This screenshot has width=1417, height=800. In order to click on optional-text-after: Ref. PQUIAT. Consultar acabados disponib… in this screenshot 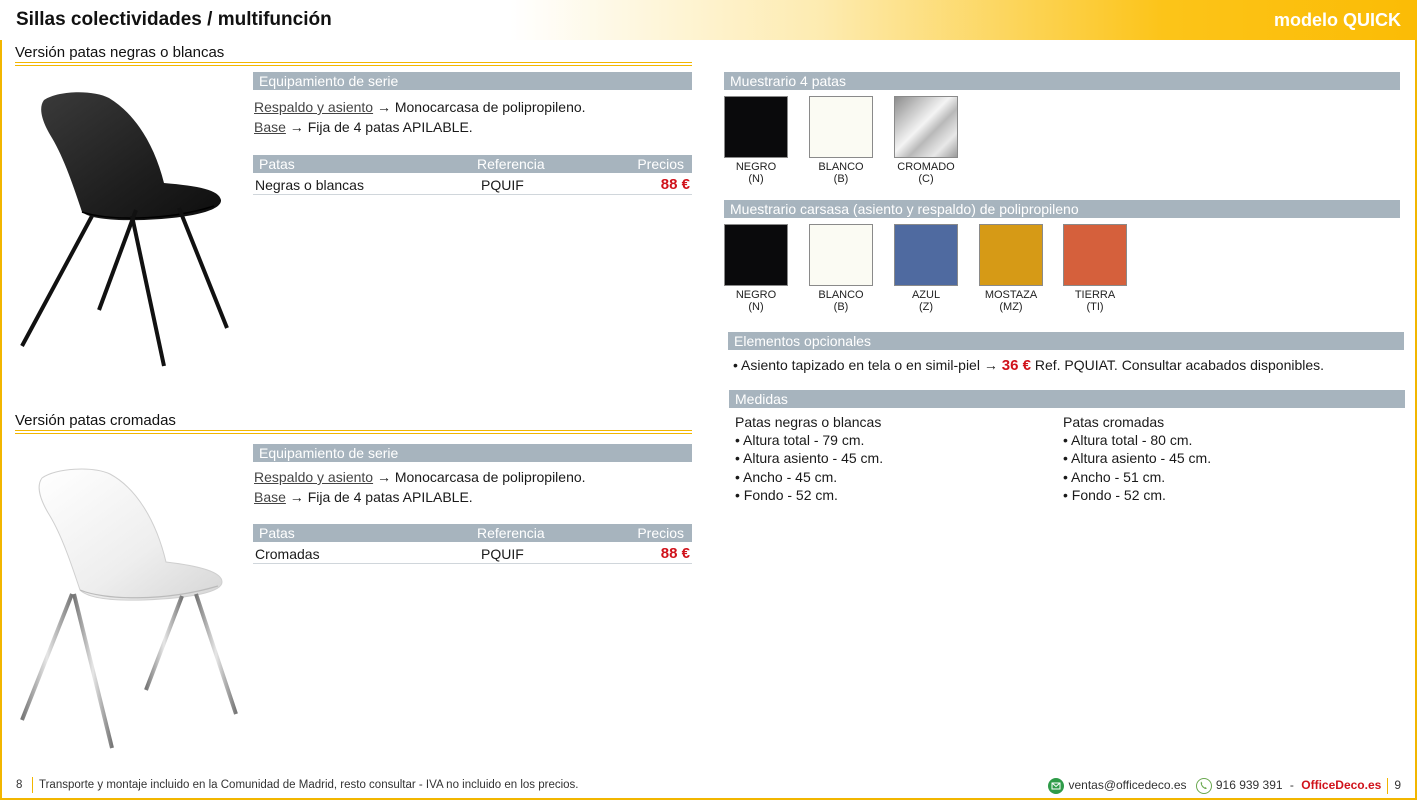, I will do `click(1179, 365)`.